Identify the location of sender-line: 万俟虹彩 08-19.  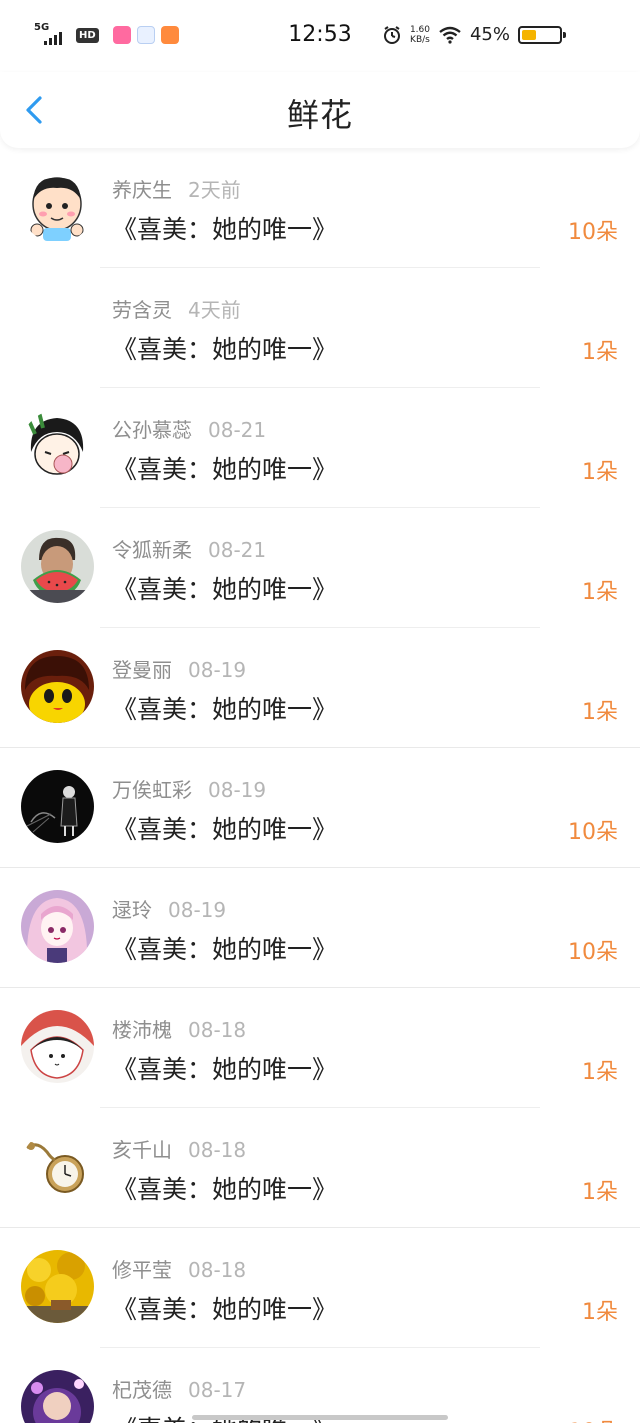
(189, 788).